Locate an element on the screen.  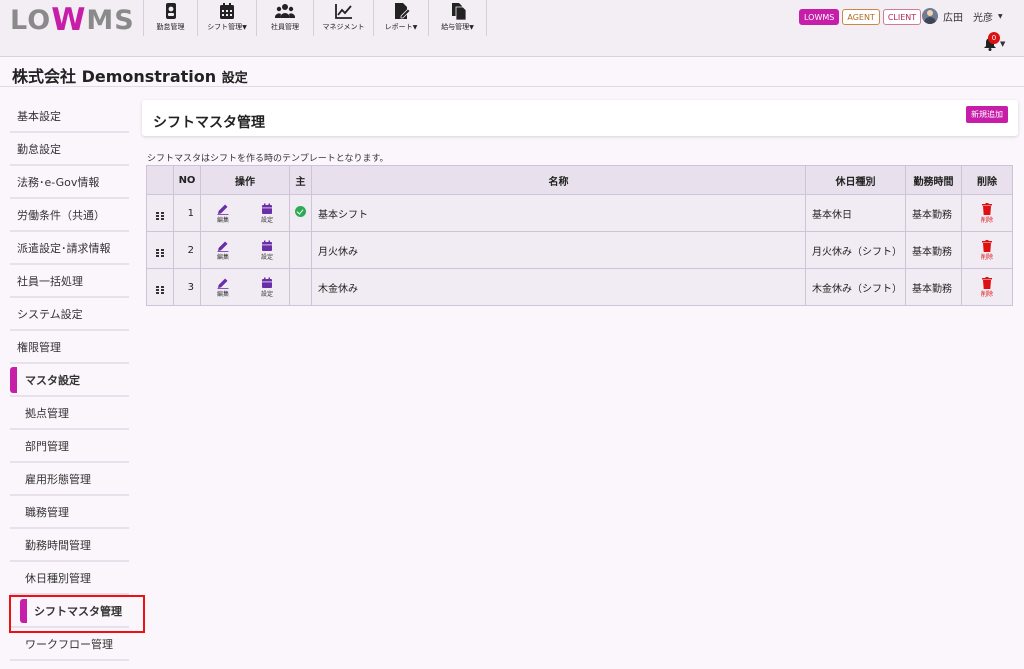
description-note: シフトマスタはシフトを作る時のテンプレートとなります。 is located at coordinates (268, 159).